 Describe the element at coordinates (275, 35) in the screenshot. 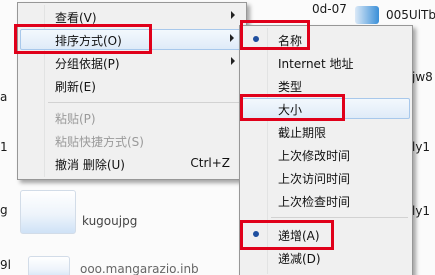

I see `highlight-box-name` at that location.